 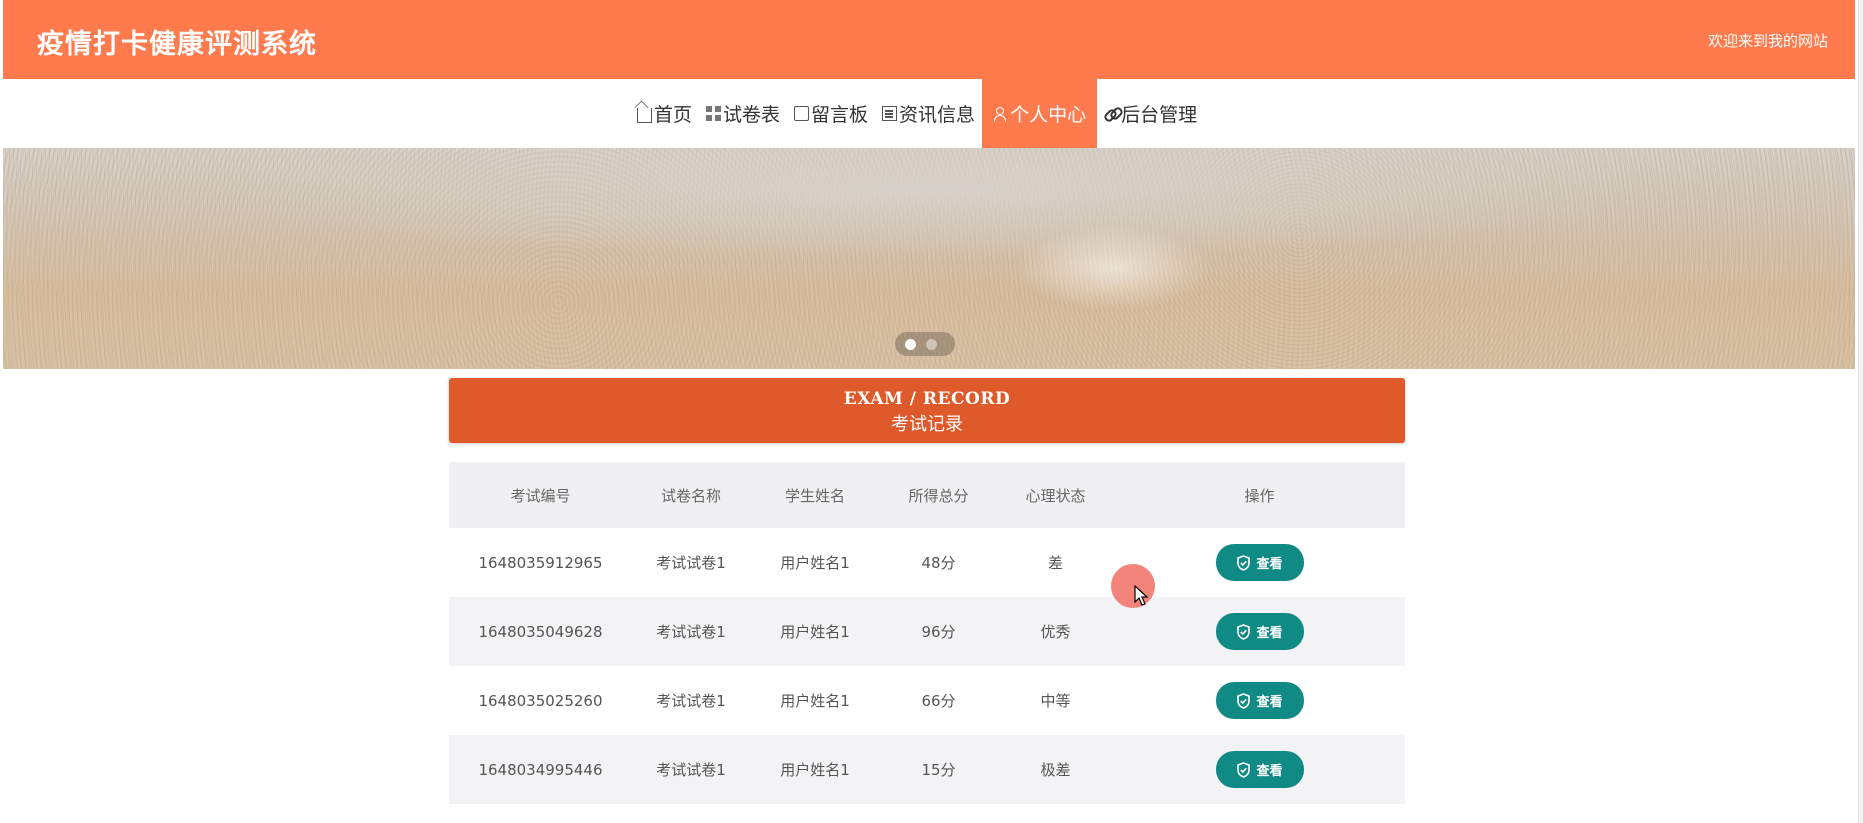 I want to click on nav-item-personal-center: 个人中心, so click(x=1040, y=113).